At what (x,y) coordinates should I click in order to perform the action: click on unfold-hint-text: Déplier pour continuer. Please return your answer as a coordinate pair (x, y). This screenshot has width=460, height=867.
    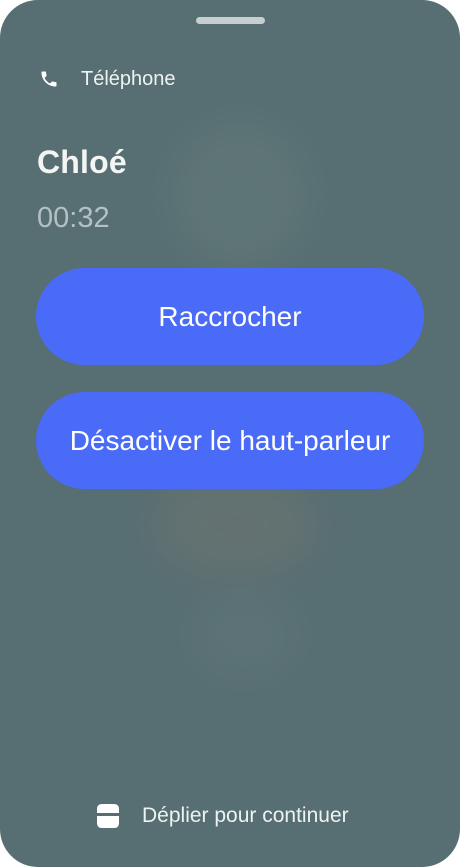
    Looking at the image, I should click on (245, 815).